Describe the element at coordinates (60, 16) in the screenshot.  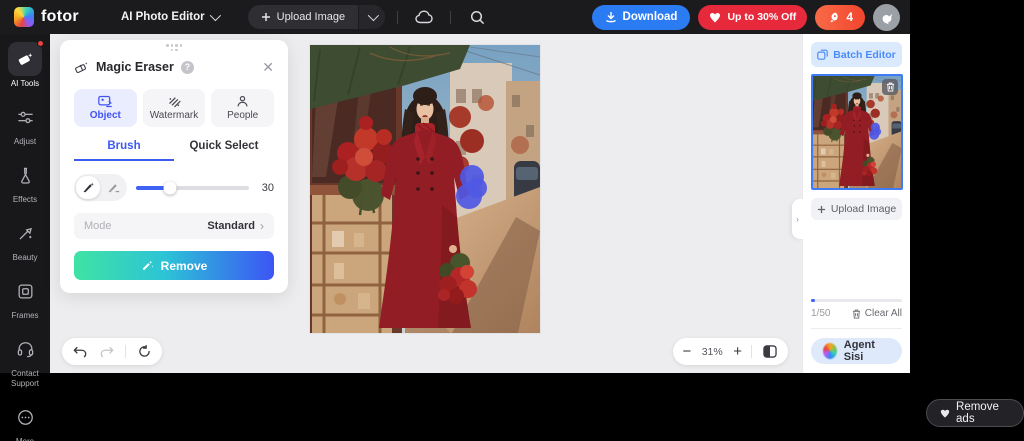
I see `brand-name: fotor` at that location.